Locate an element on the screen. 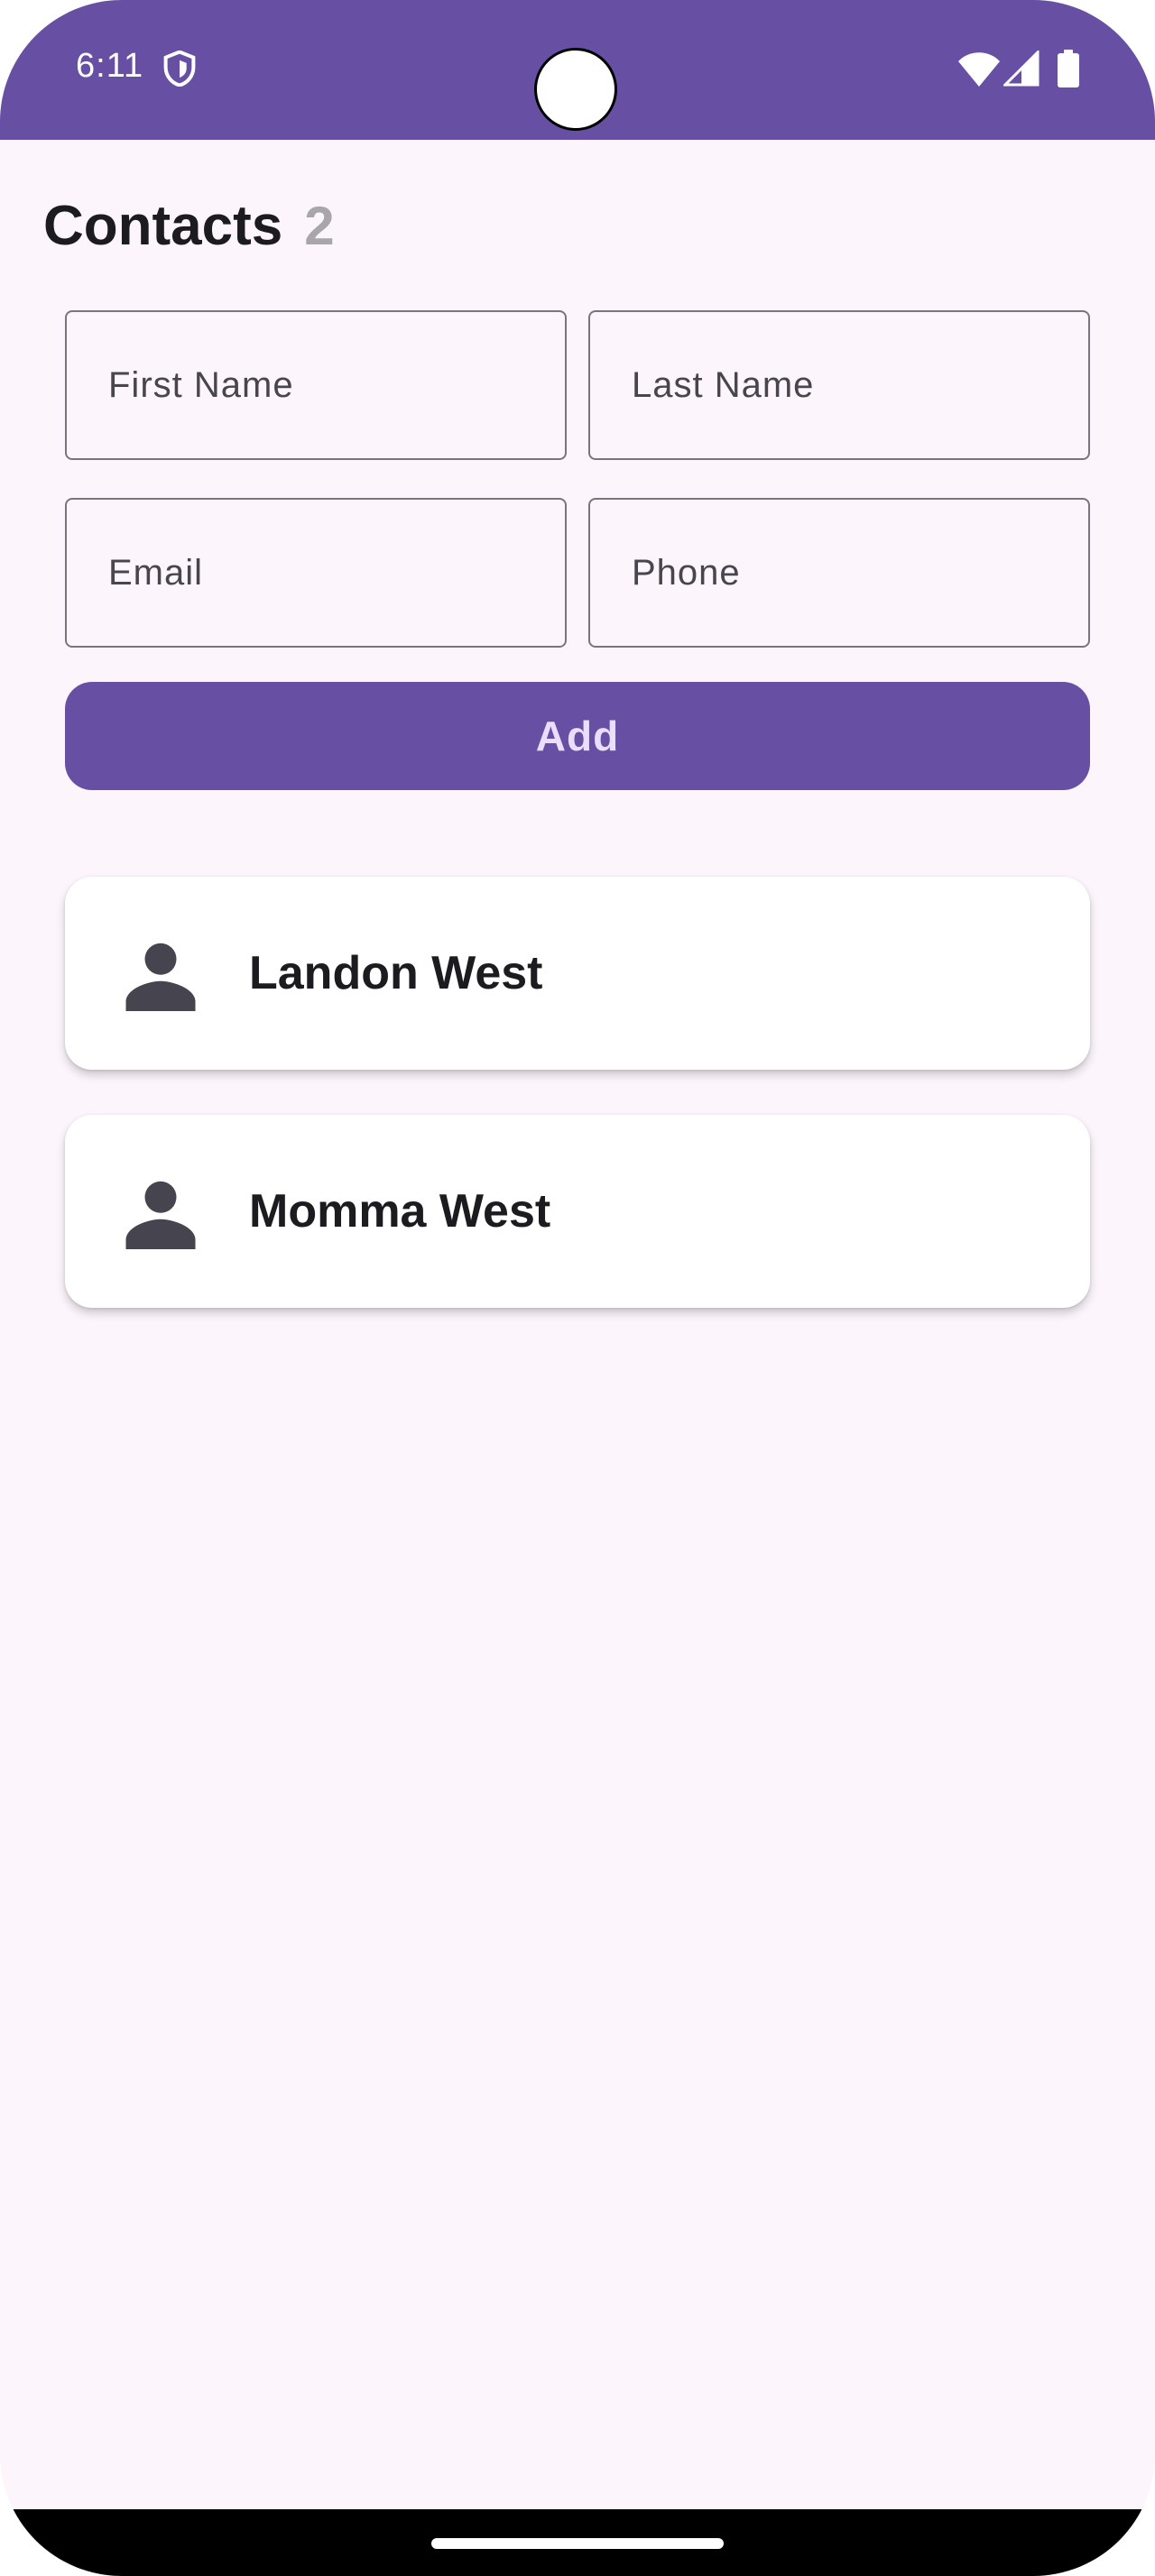  camera-cutout is located at coordinates (575, 89).